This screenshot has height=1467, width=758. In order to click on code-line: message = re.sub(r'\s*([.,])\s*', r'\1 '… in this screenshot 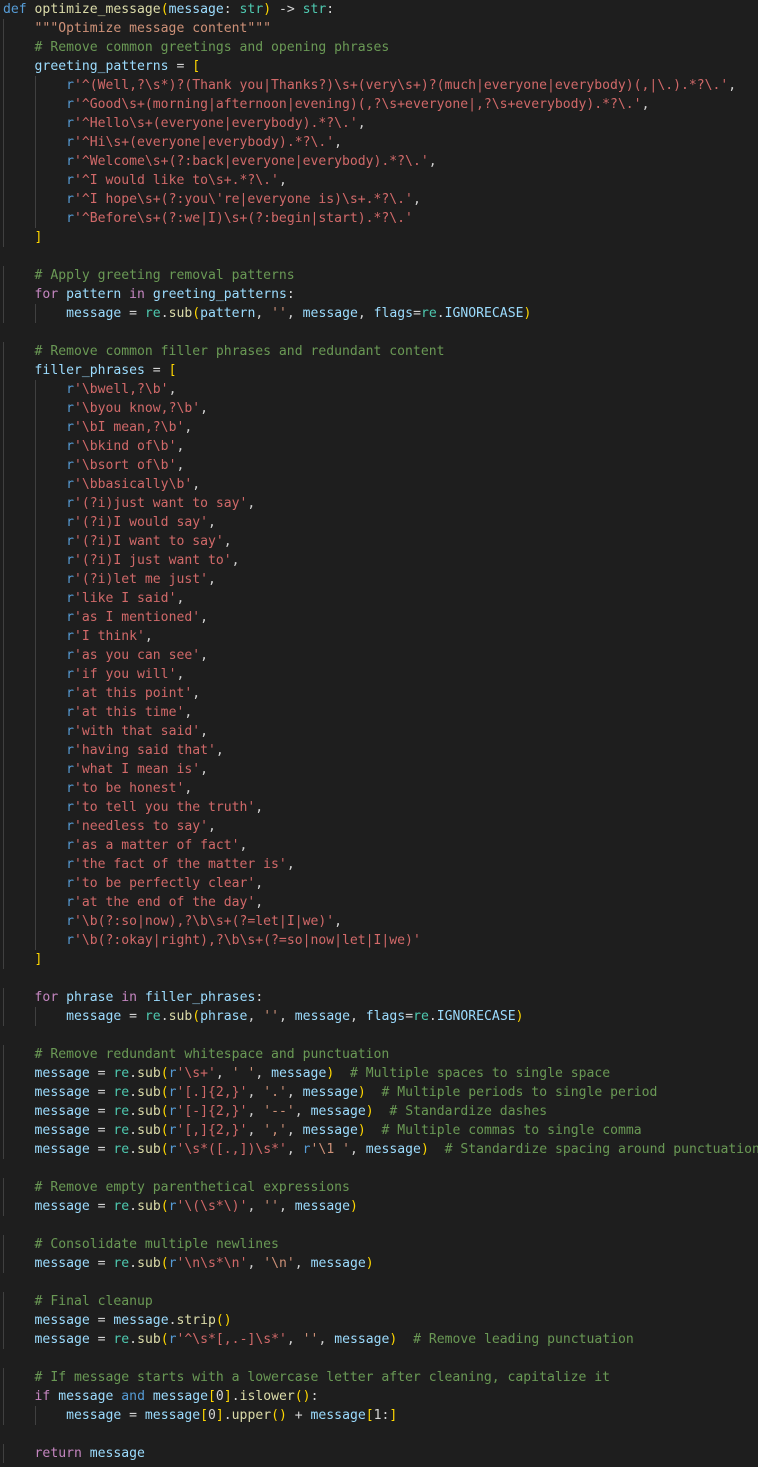, I will do `click(379, 1149)`.